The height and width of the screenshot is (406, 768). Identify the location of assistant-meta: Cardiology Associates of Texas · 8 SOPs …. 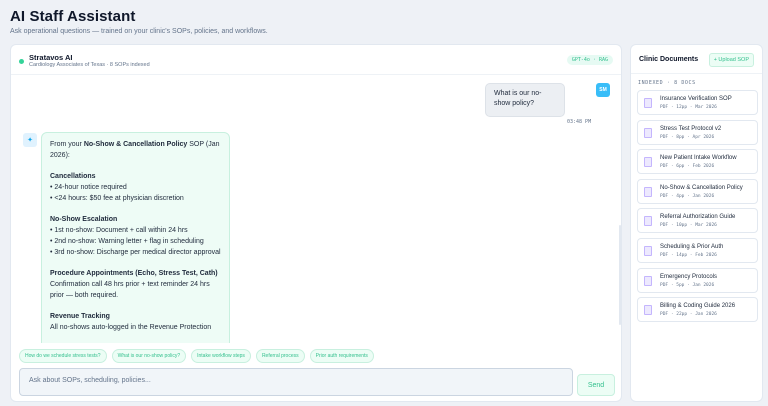
(89, 65).